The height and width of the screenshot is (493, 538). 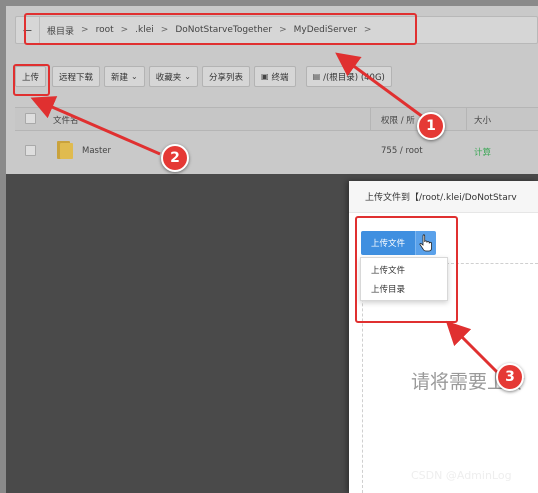 I want to click on annotation-badge-2: 2, so click(x=175, y=158).